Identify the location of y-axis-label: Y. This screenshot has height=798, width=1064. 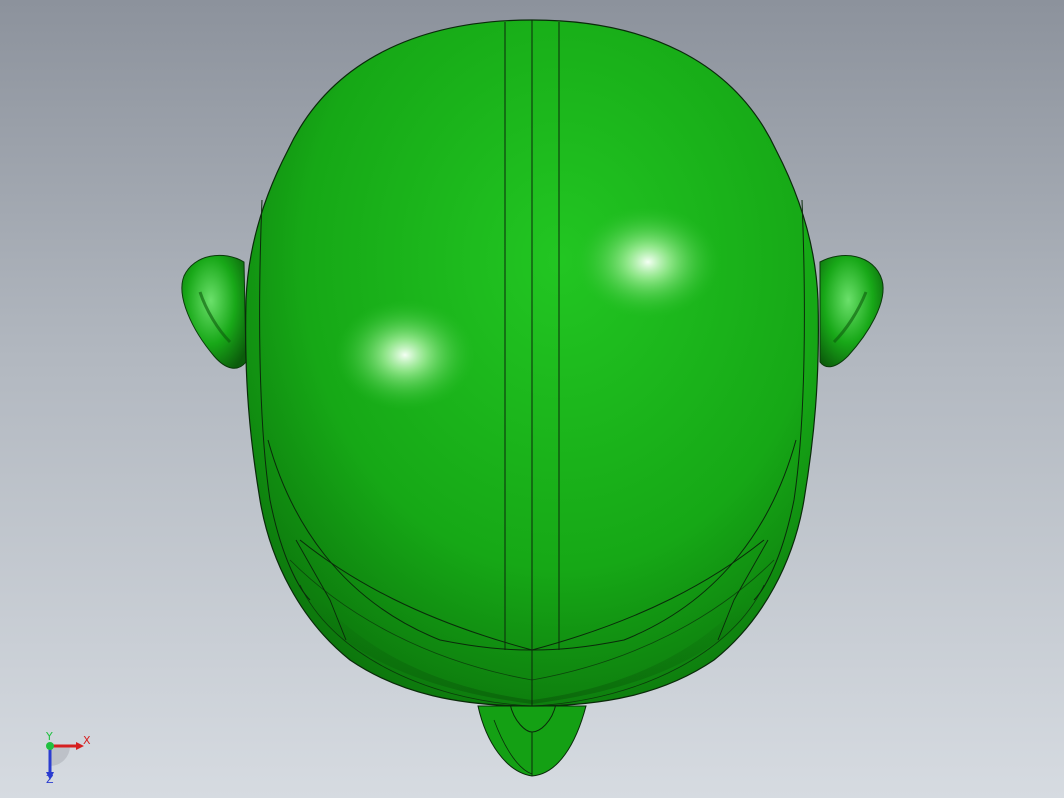
(49, 737).